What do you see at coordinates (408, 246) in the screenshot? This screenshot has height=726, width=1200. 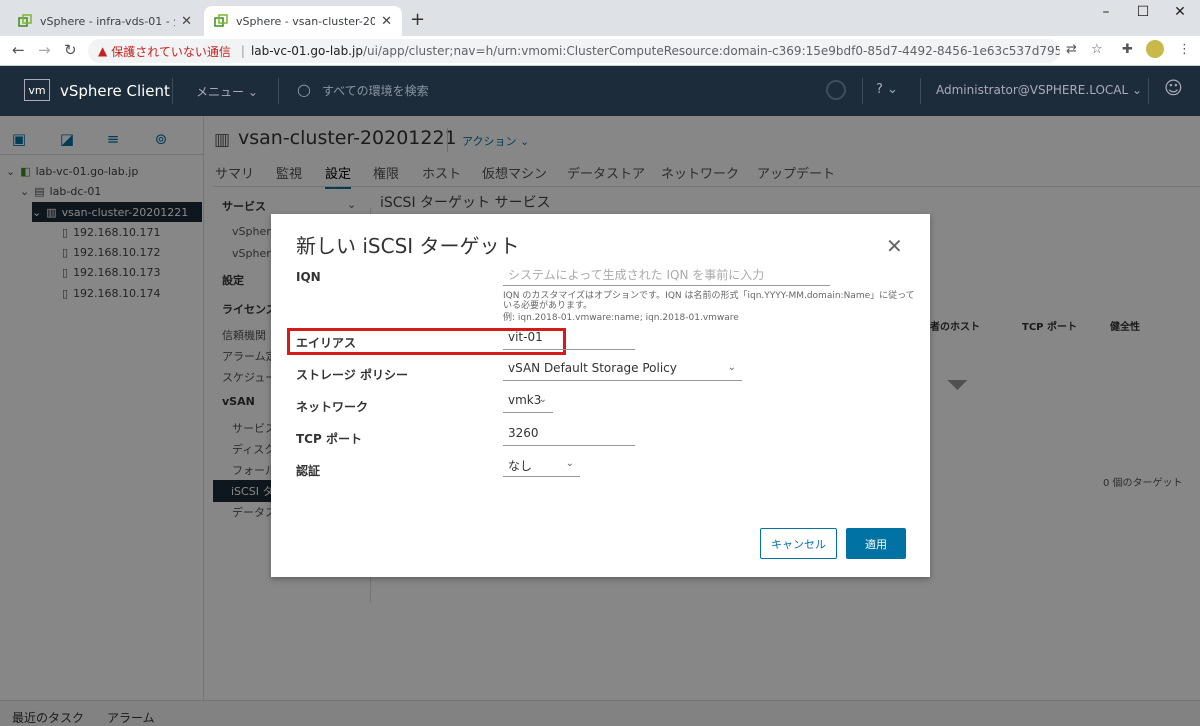 I see `dialog-title: 新しい iSCSI ターゲット` at bounding box center [408, 246].